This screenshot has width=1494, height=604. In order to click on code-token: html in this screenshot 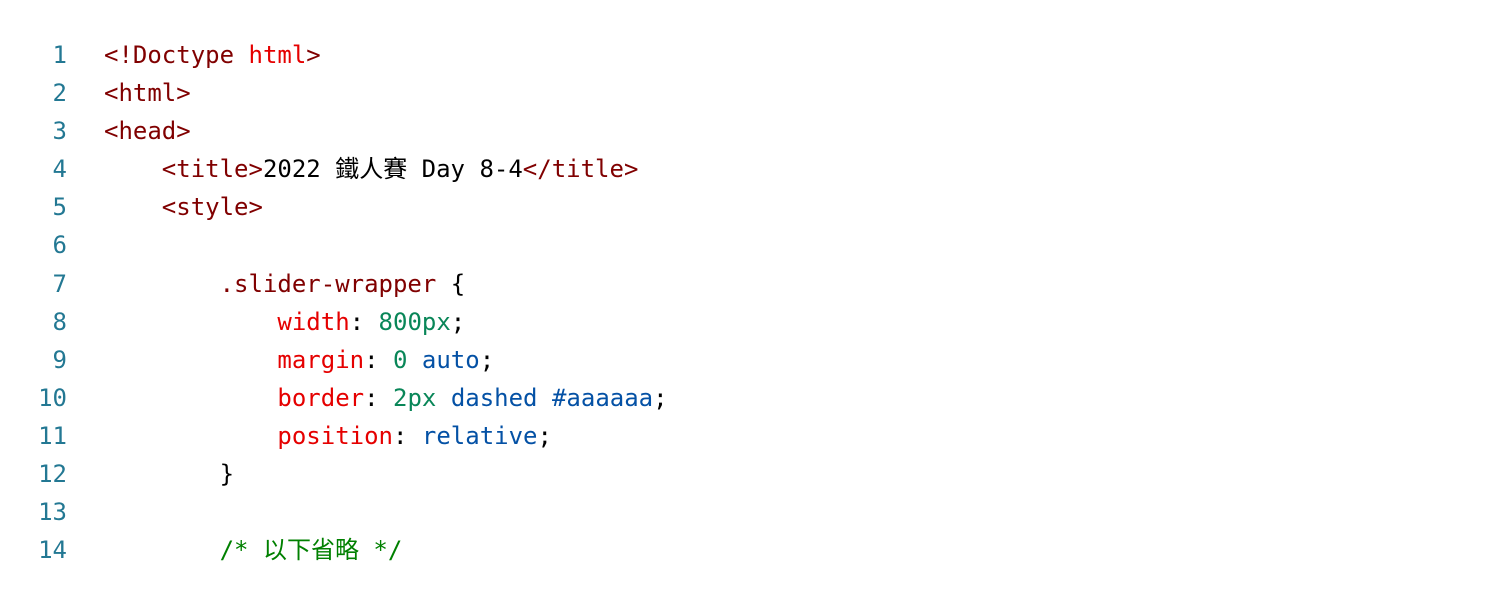, I will do `click(277, 55)`.